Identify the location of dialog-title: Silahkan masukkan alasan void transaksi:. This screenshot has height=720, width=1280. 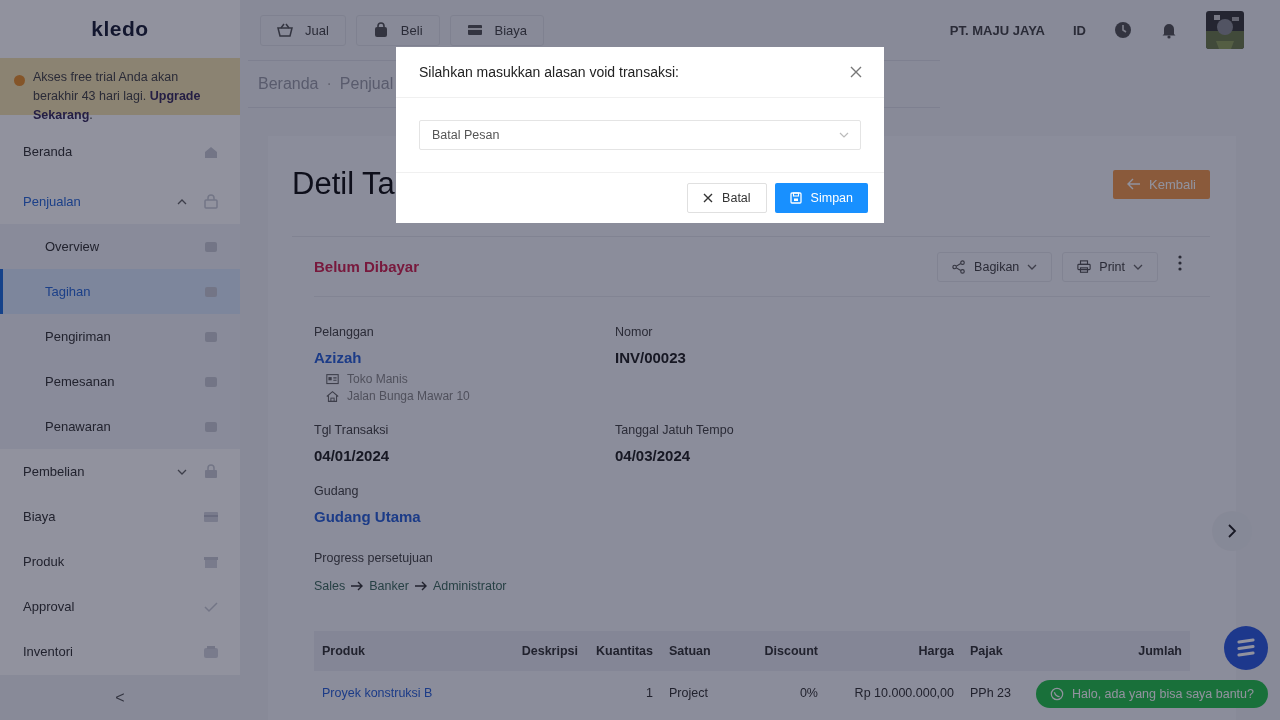
(549, 72).